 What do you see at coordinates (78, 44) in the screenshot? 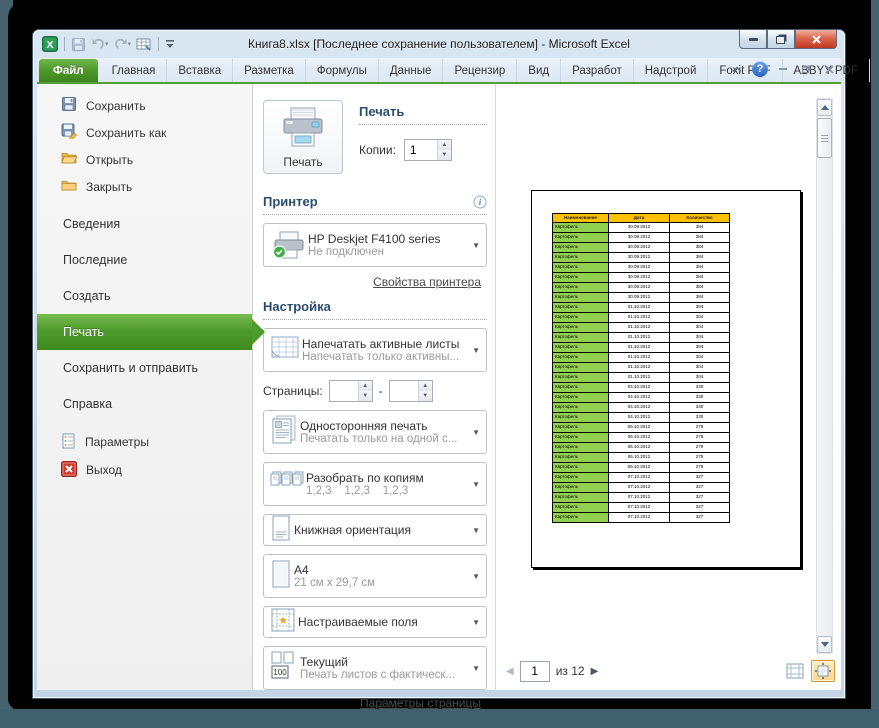
I see `save-button` at bounding box center [78, 44].